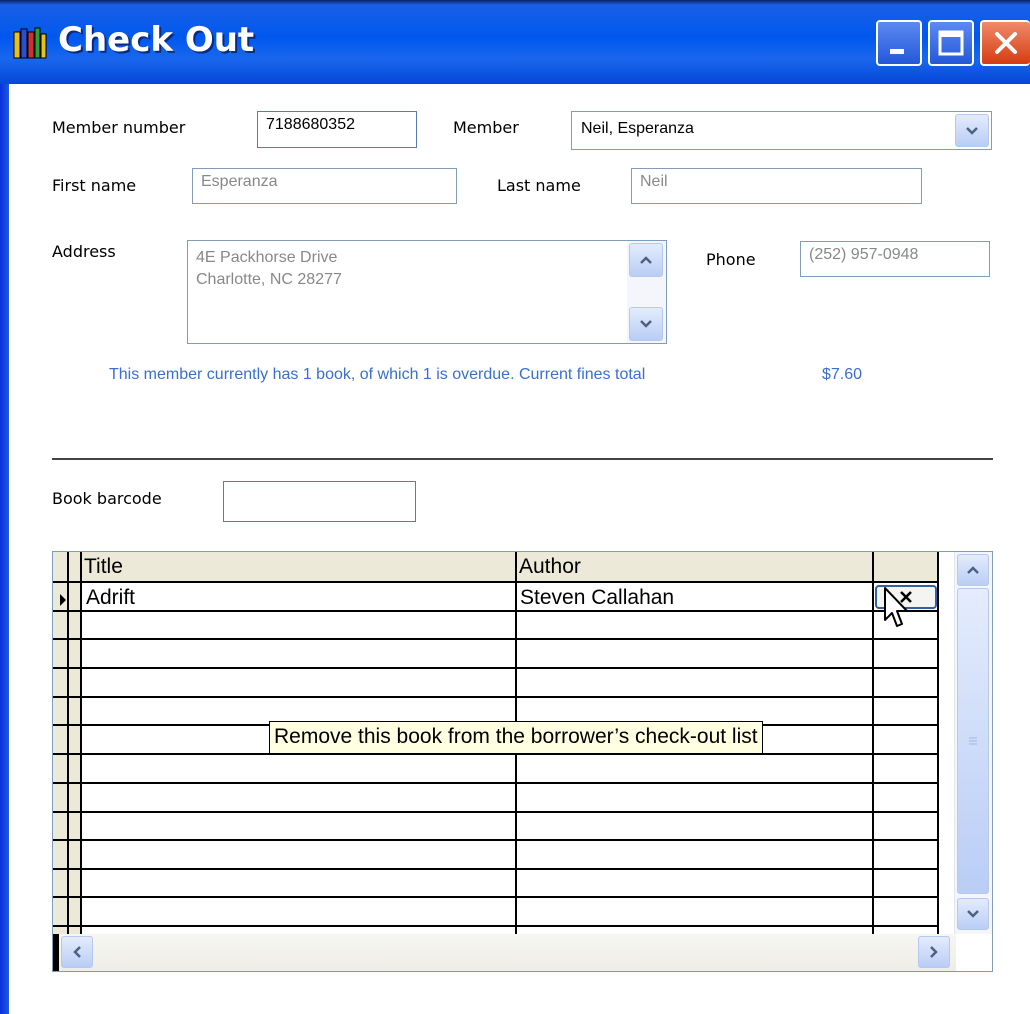  Describe the element at coordinates (864, 254) in the screenshot. I see `phone-value: (252) 957-0948` at that location.